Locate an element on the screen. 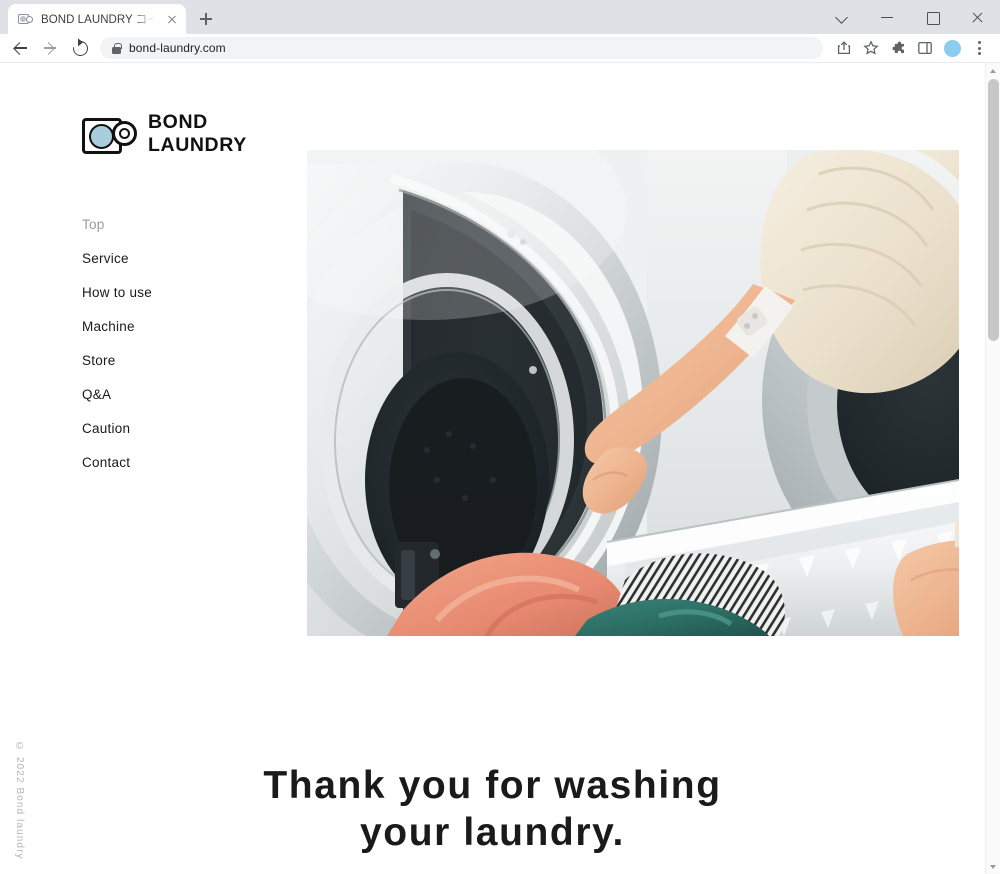 This screenshot has height=874, width=1000. nav-item-store: Store is located at coordinates (182, 360).